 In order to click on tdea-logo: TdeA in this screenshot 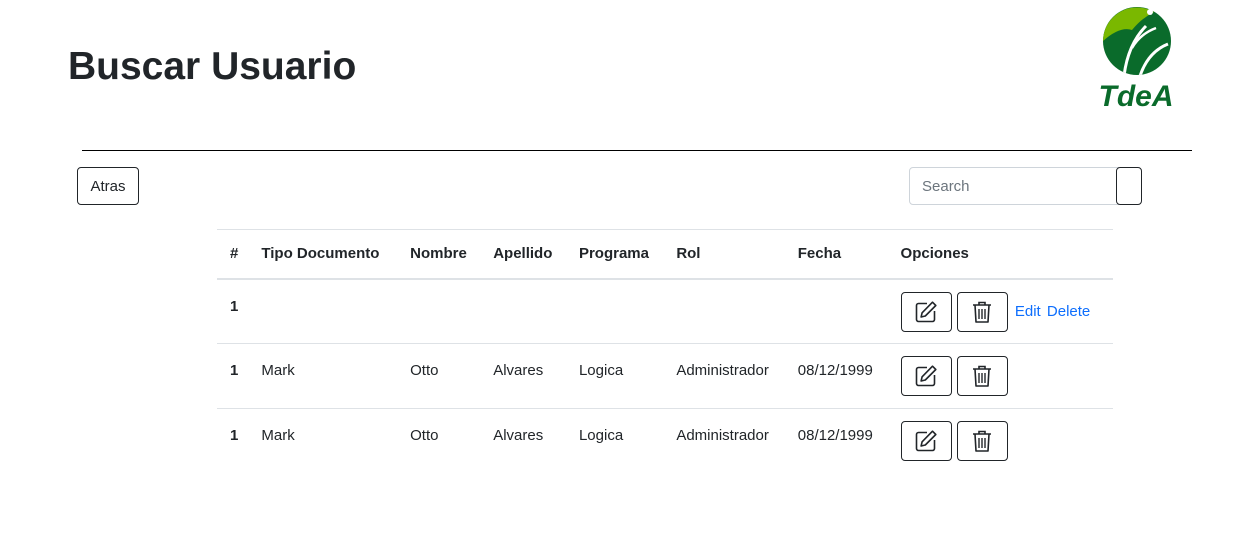, I will do `click(1136, 58)`.